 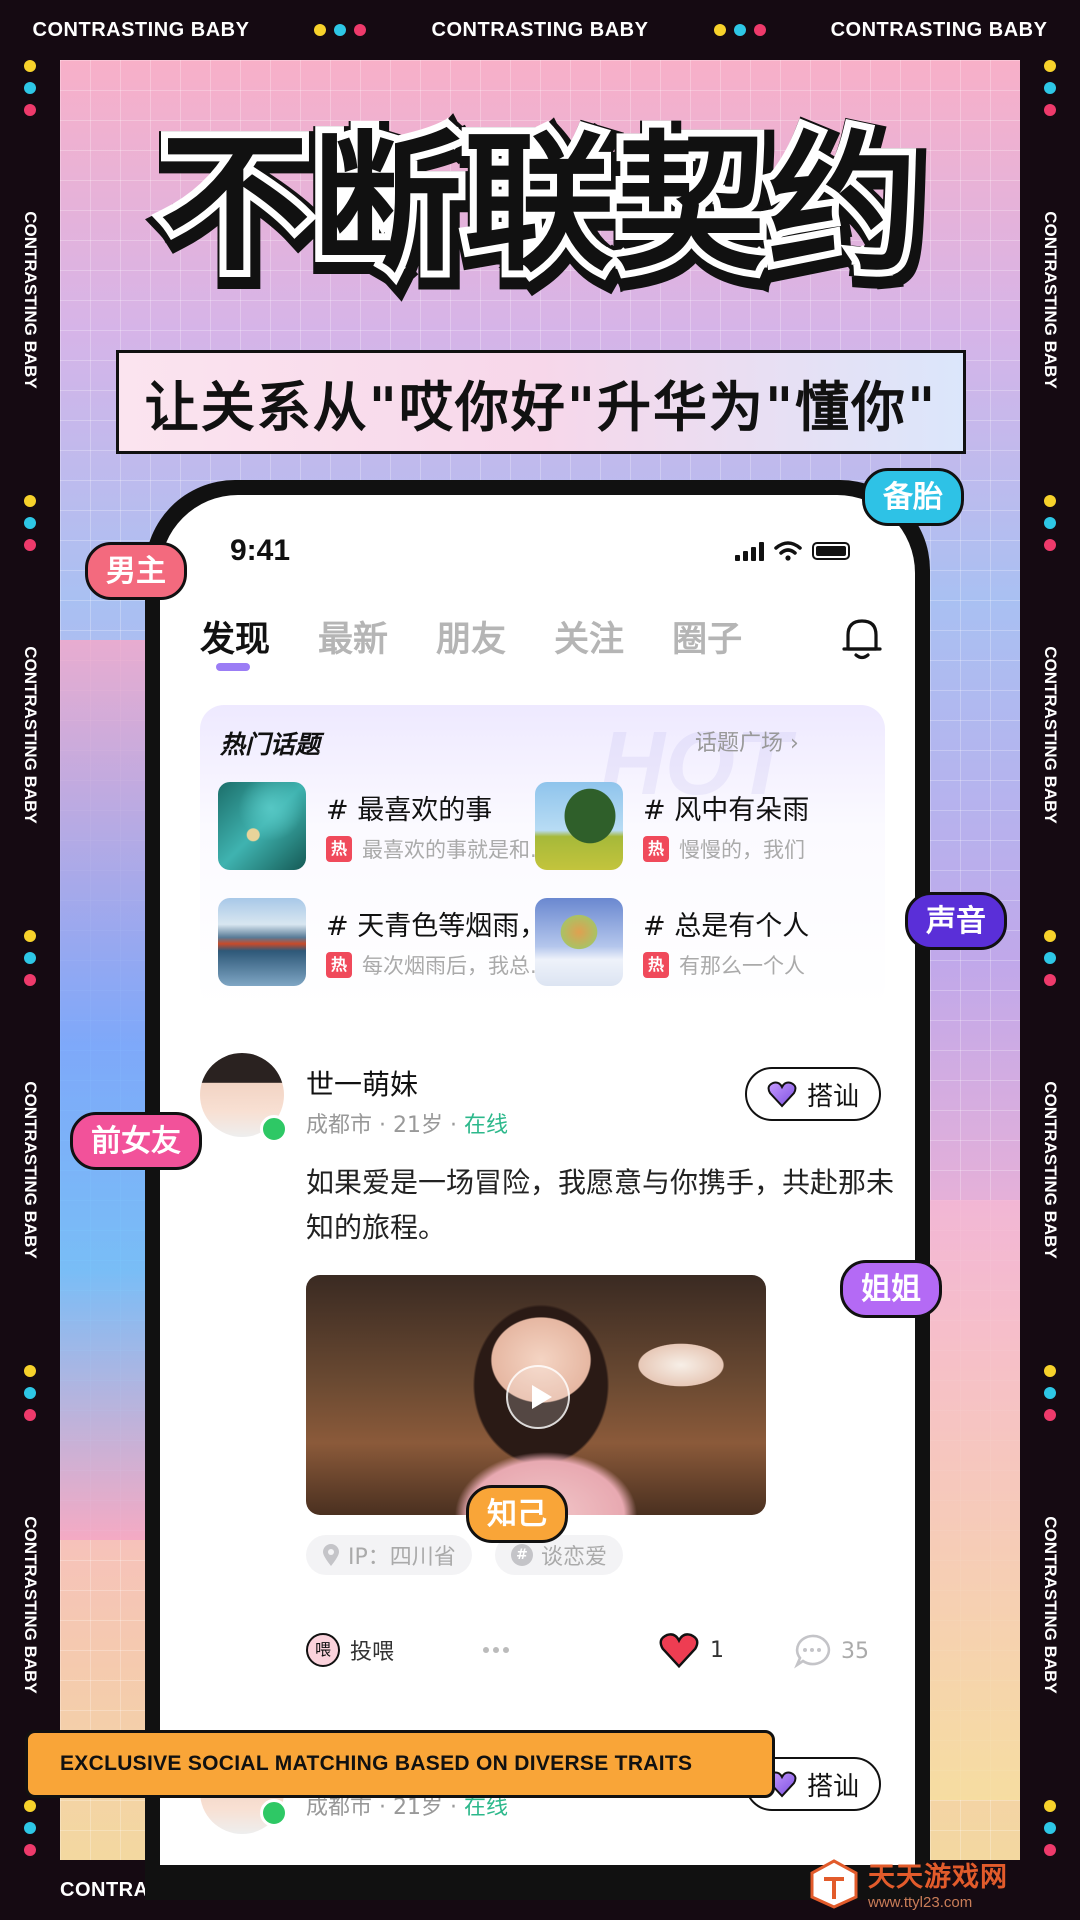 I want to click on greet-button: 搭讪, so click(x=813, y=1094).